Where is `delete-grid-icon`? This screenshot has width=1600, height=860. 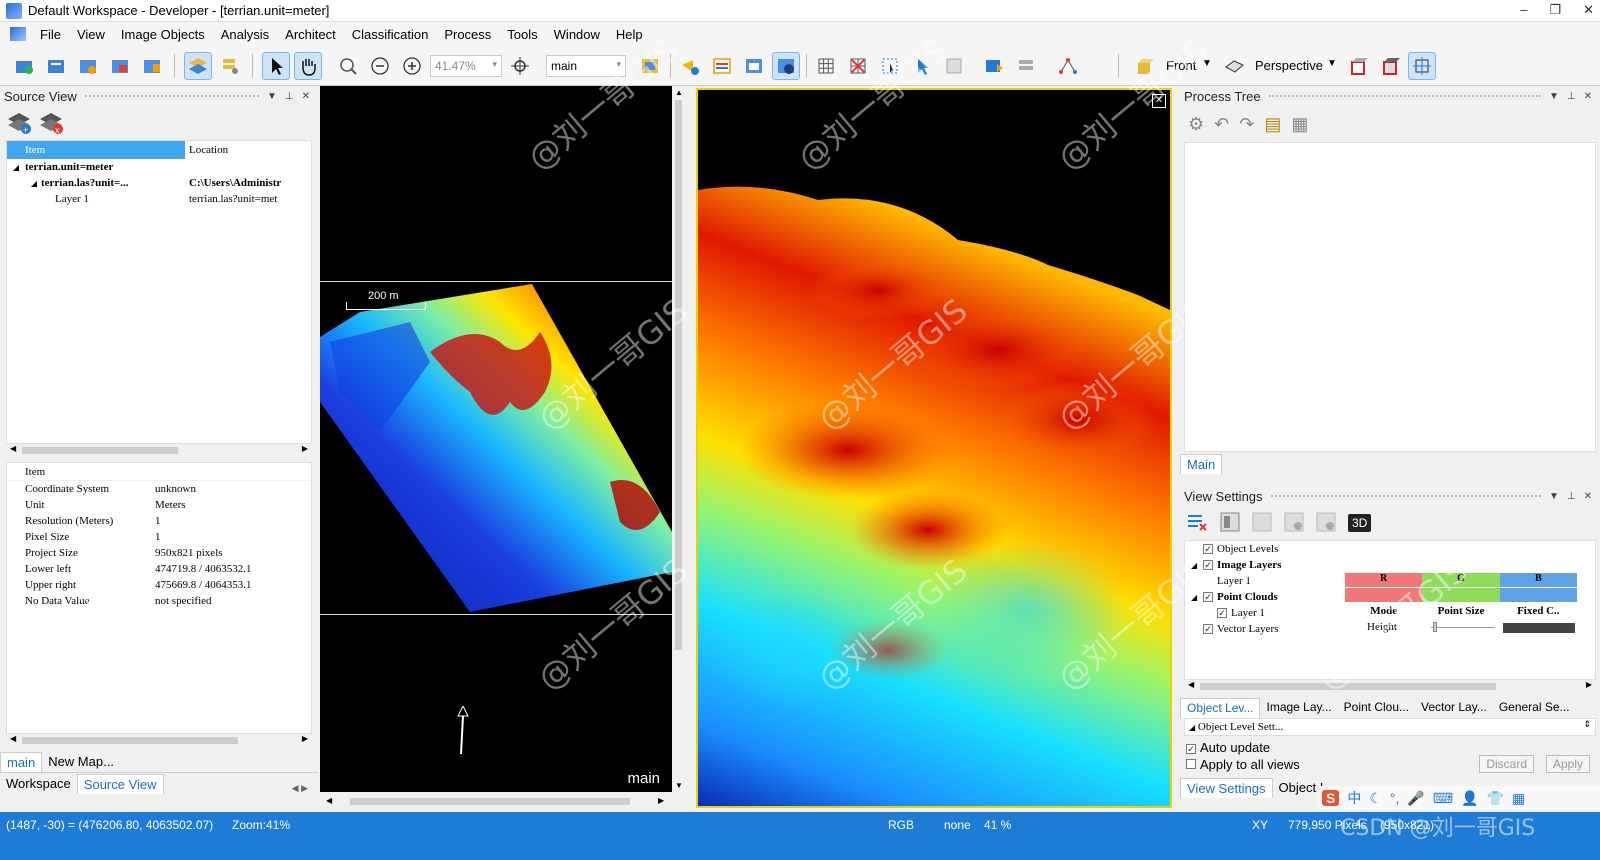 delete-grid-icon is located at coordinates (858, 66).